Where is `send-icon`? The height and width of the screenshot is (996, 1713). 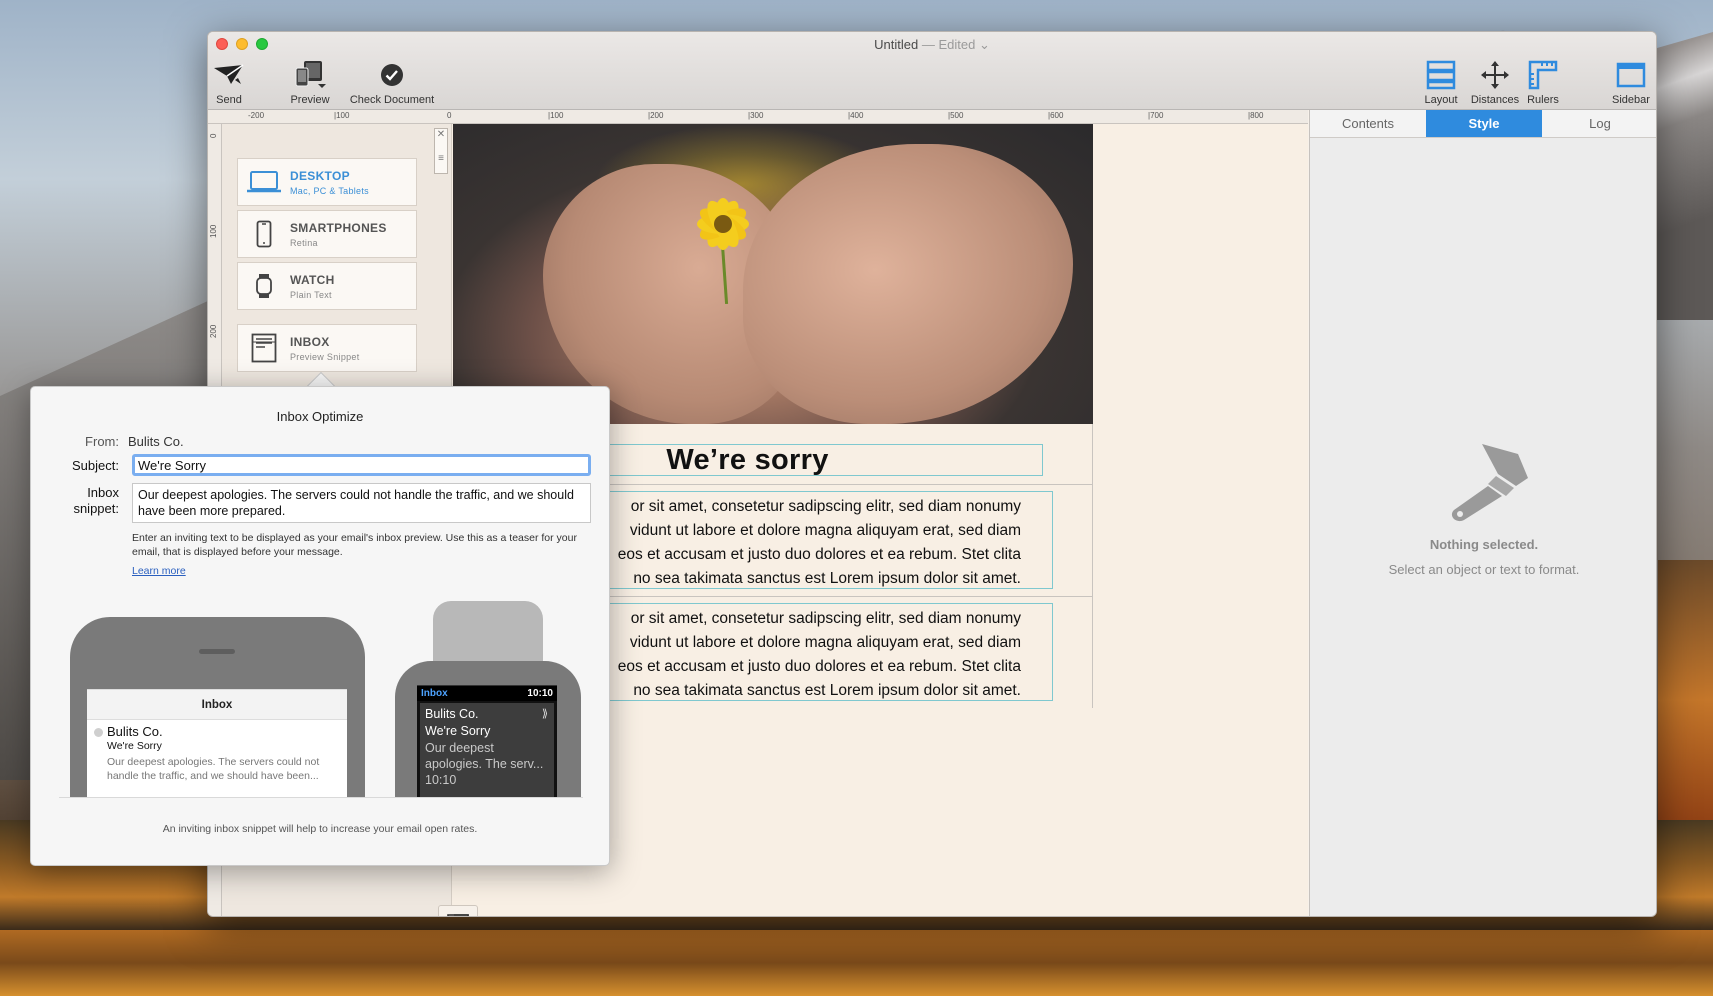
send-icon is located at coordinates (229, 75).